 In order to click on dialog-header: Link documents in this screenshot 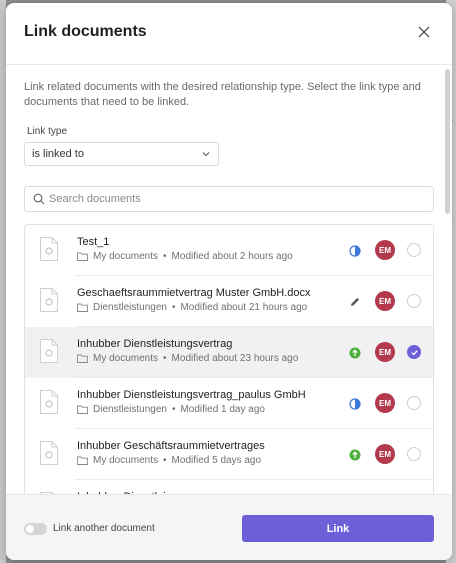, I will do `click(229, 34)`.